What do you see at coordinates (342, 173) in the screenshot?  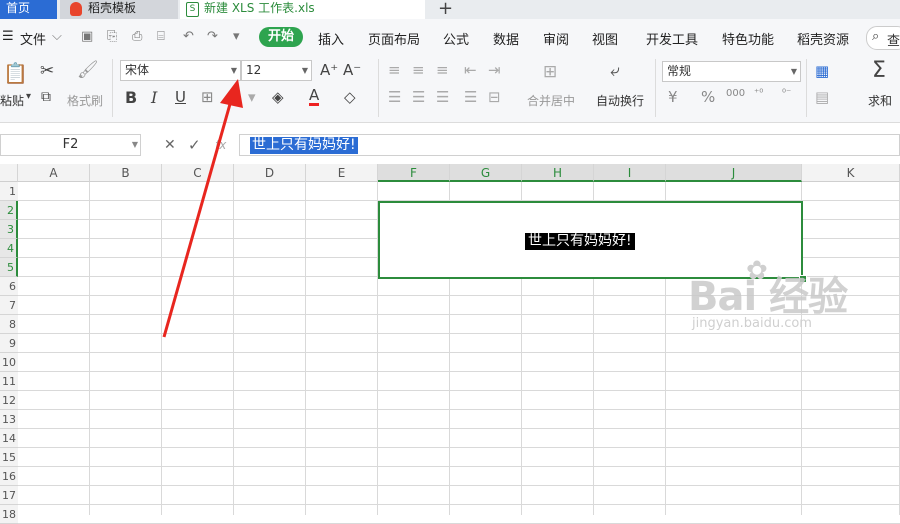 I see `column-header-e: E` at bounding box center [342, 173].